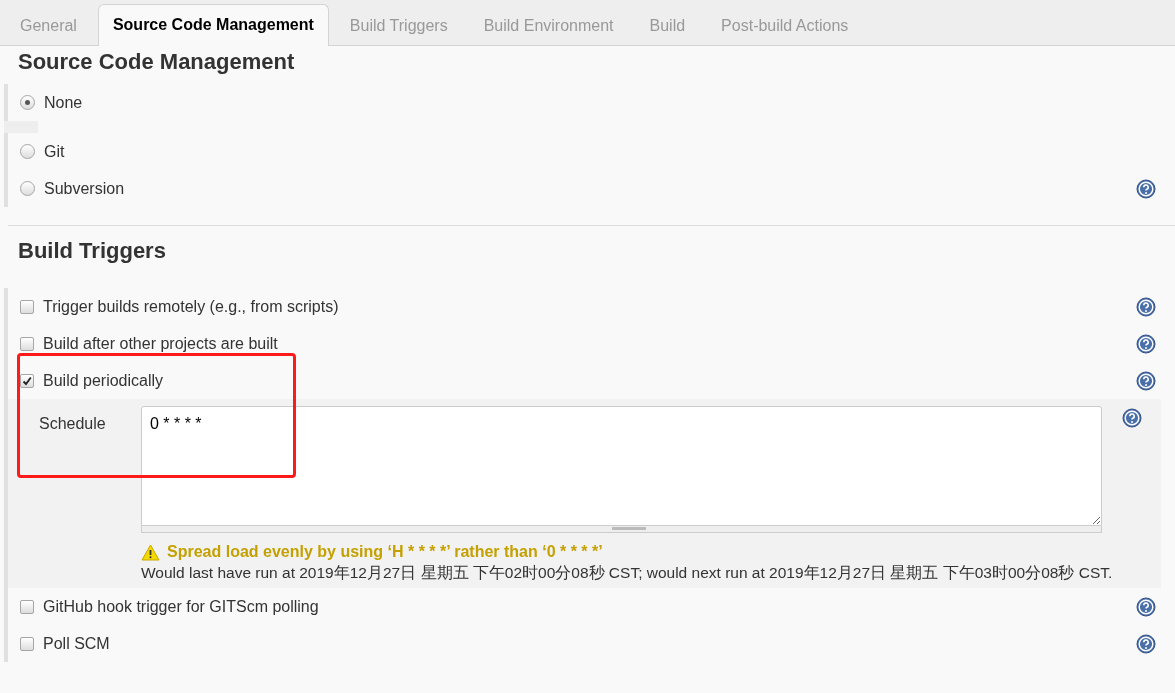 The width and height of the screenshot is (1175, 693). What do you see at coordinates (627, 573) in the screenshot?
I see `schedule-message: Would last have run at 2019年12月27日 星期五 下午02时00分08秒 CST; would next run at 2019年12月27日 星期五 下午03时00分08秒 CST.` at bounding box center [627, 573].